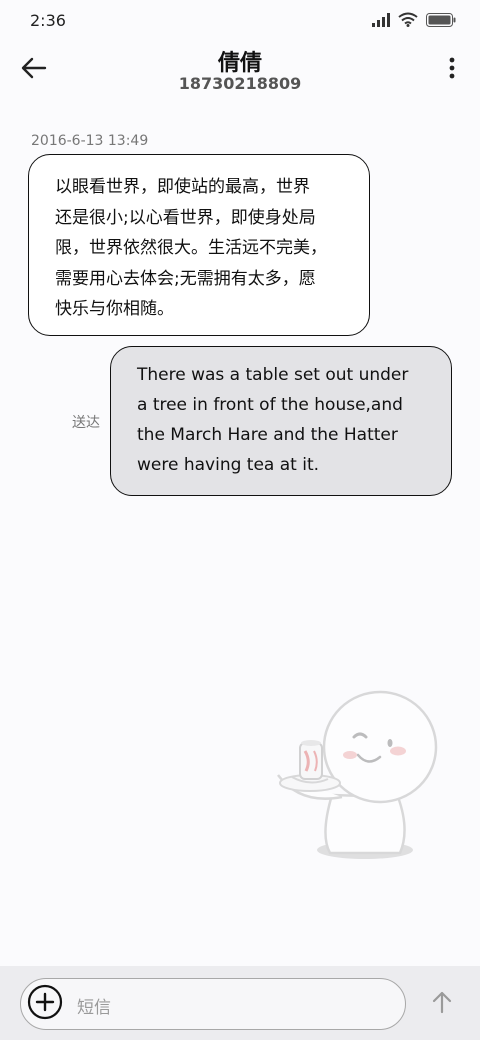 The width and height of the screenshot is (480, 1040). What do you see at coordinates (185, 217) in the screenshot?
I see `message-line: 还是很小;以心看世界，即使身处局` at bounding box center [185, 217].